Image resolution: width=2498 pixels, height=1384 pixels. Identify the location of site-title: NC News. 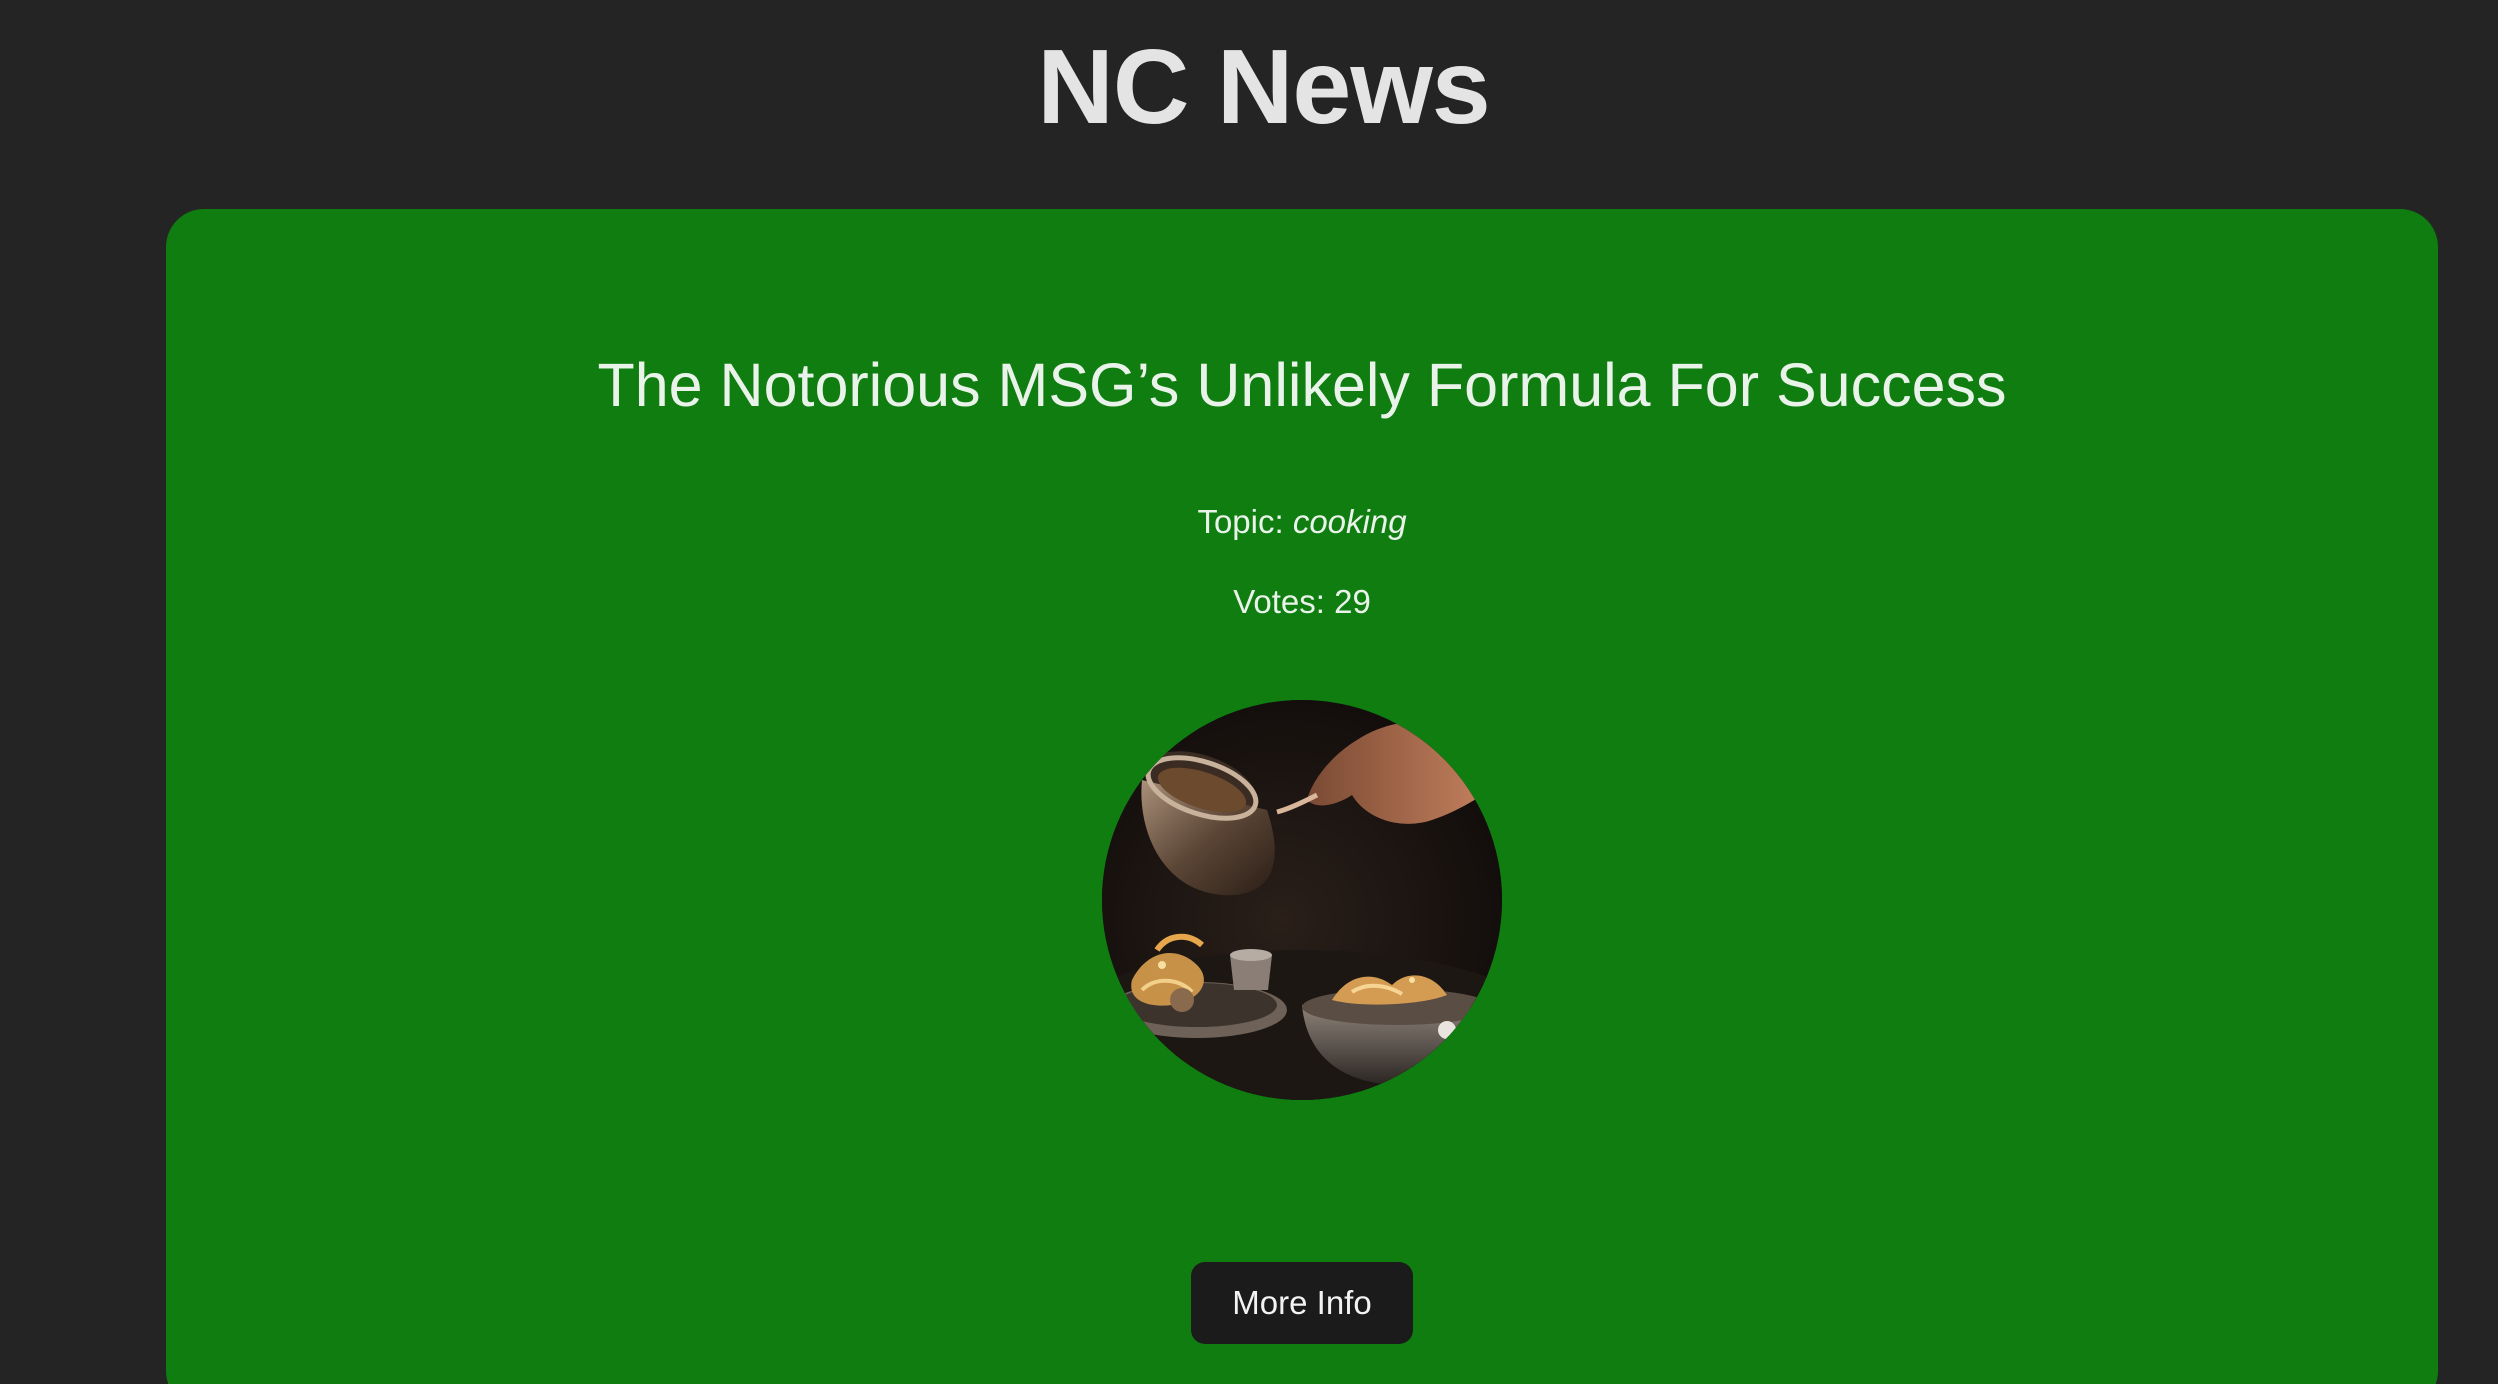
(1263, 87).